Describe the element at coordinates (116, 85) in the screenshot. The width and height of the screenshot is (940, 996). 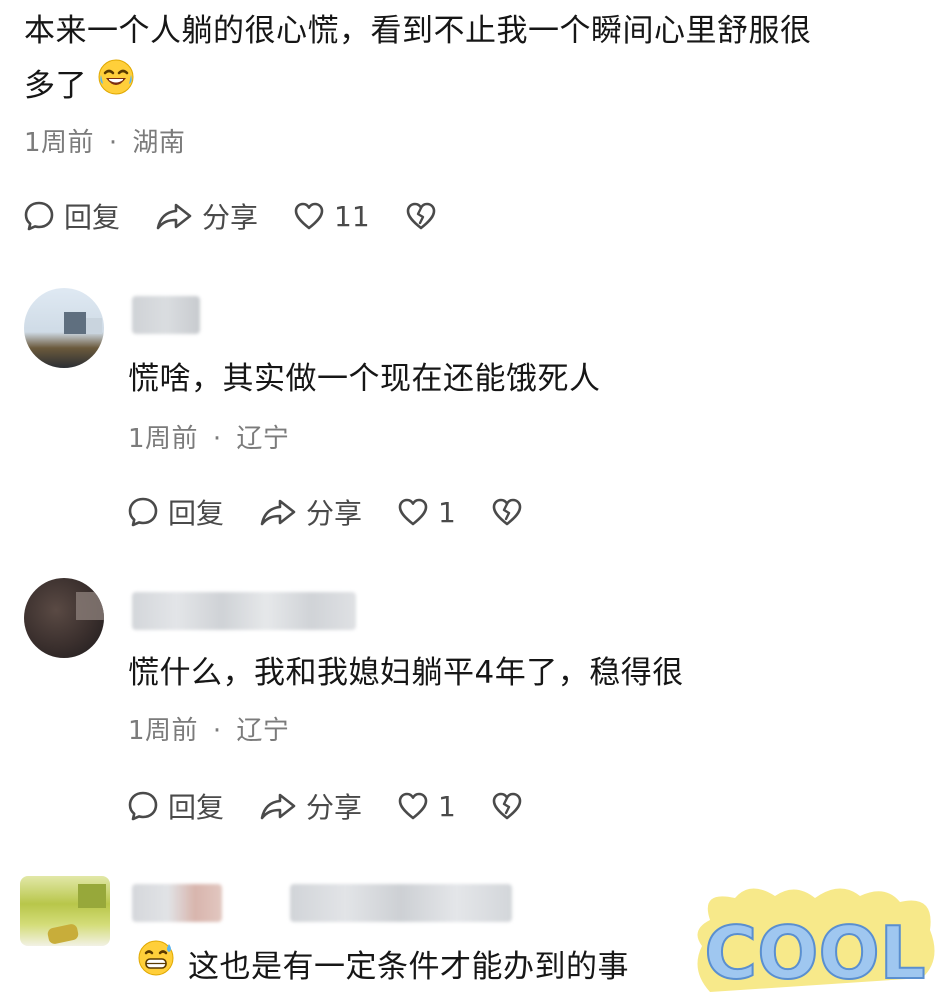
I see `laugh-cry-emoji-icon` at that location.